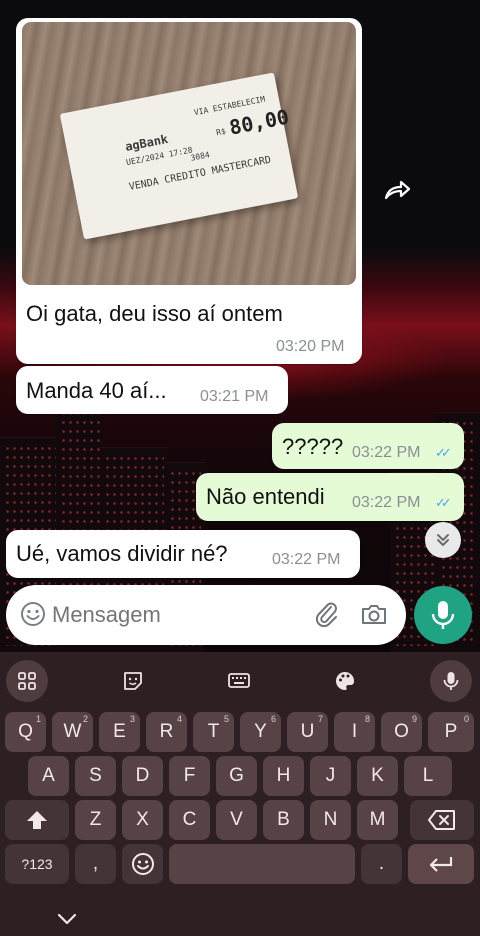  What do you see at coordinates (221, 132) in the screenshot?
I see `receipt-currency: R$` at bounding box center [221, 132].